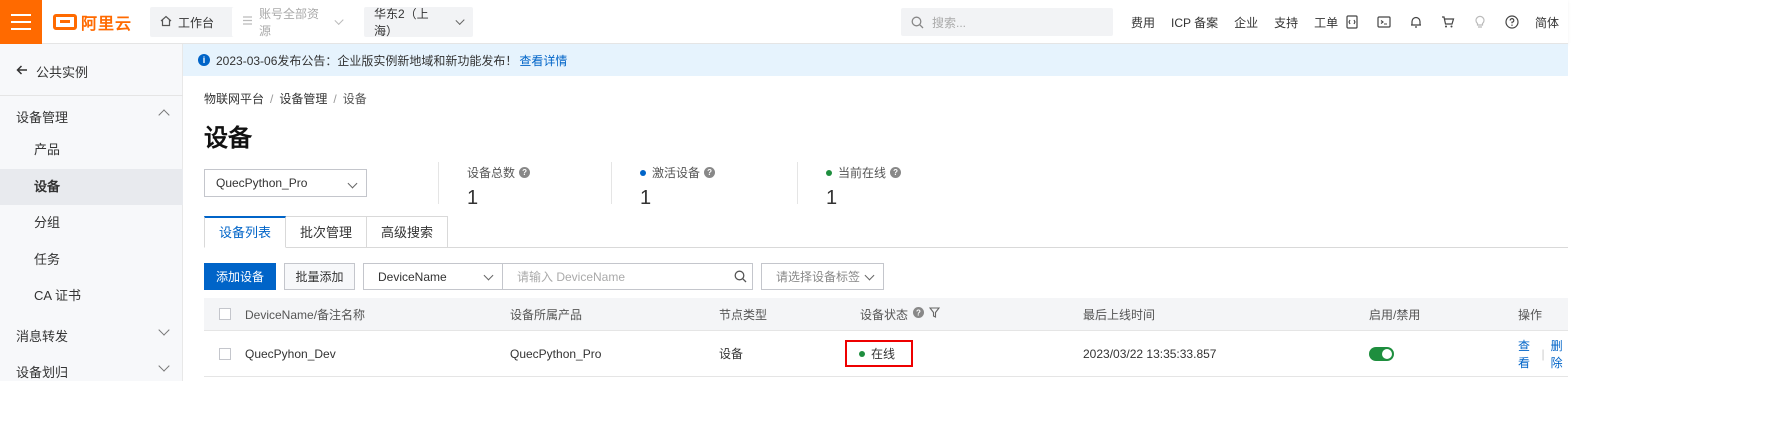 The height and width of the screenshot is (433, 1781). What do you see at coordinates (225, 353) in the screenshot?
I see `row-checkbox` at bounding box center [225, 353].